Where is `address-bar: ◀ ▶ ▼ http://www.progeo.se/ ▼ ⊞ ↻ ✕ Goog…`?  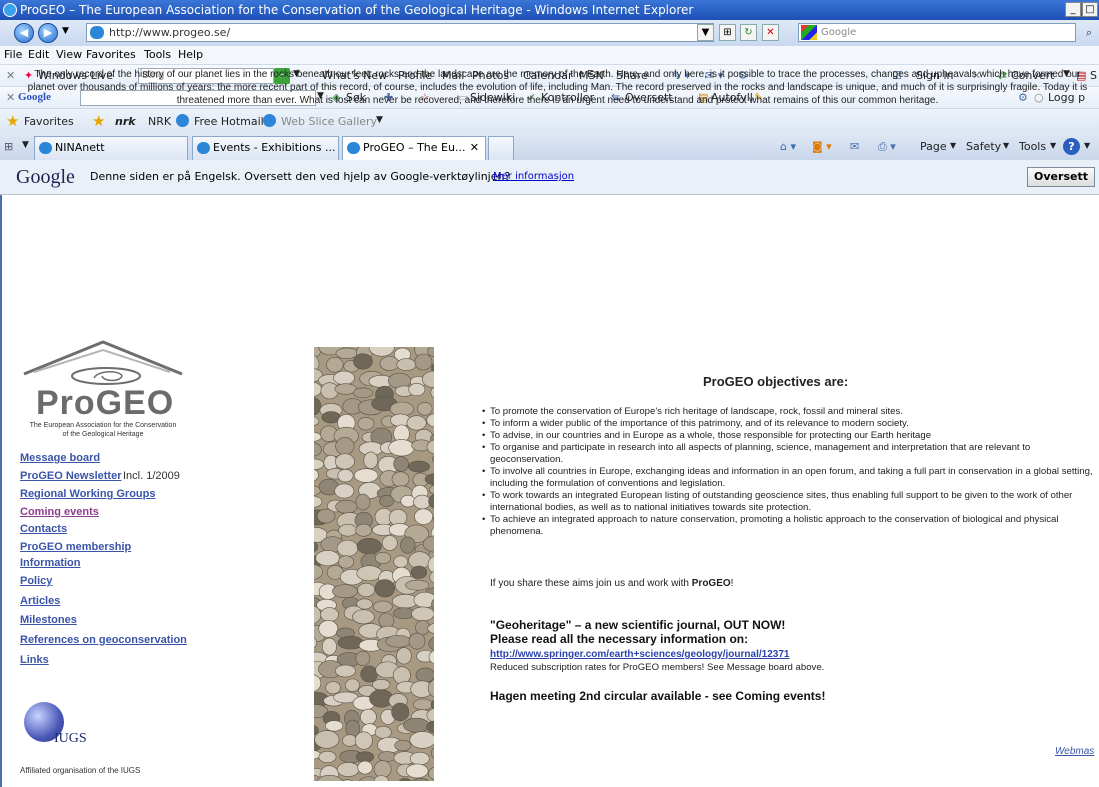 address-bar: ◀ ▶ ▼ http://www.progeo.se/ ▼ ⊞ ↻ ✕ Goog… is located at coordinates (549, 33).